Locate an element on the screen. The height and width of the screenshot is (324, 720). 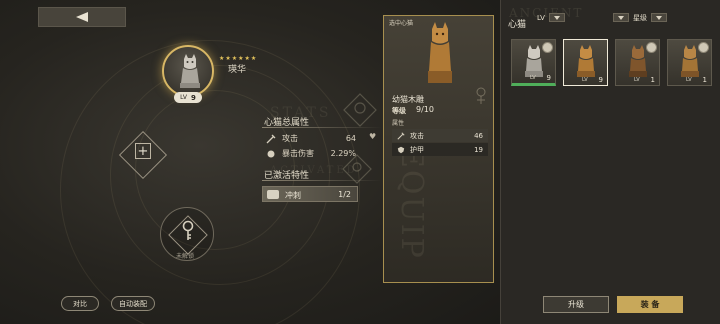
cat-stars: ★★★★★★ is located at coordinates (238, 58).